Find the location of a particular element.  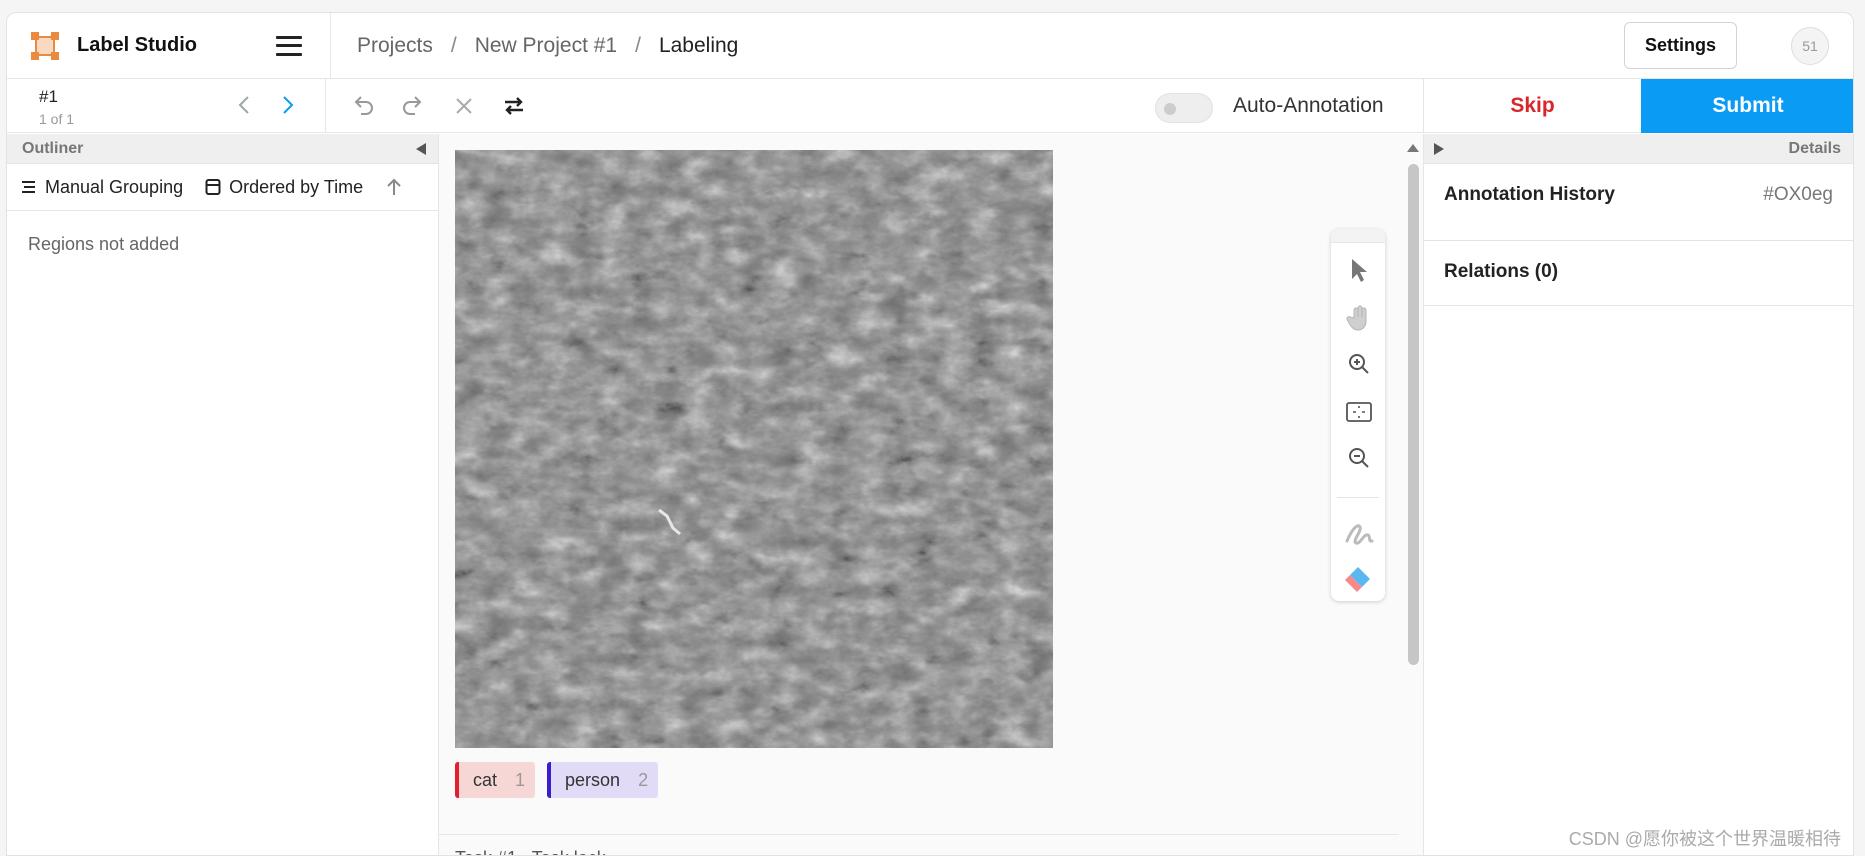

redo-icon is located at coordinates (412, 106).